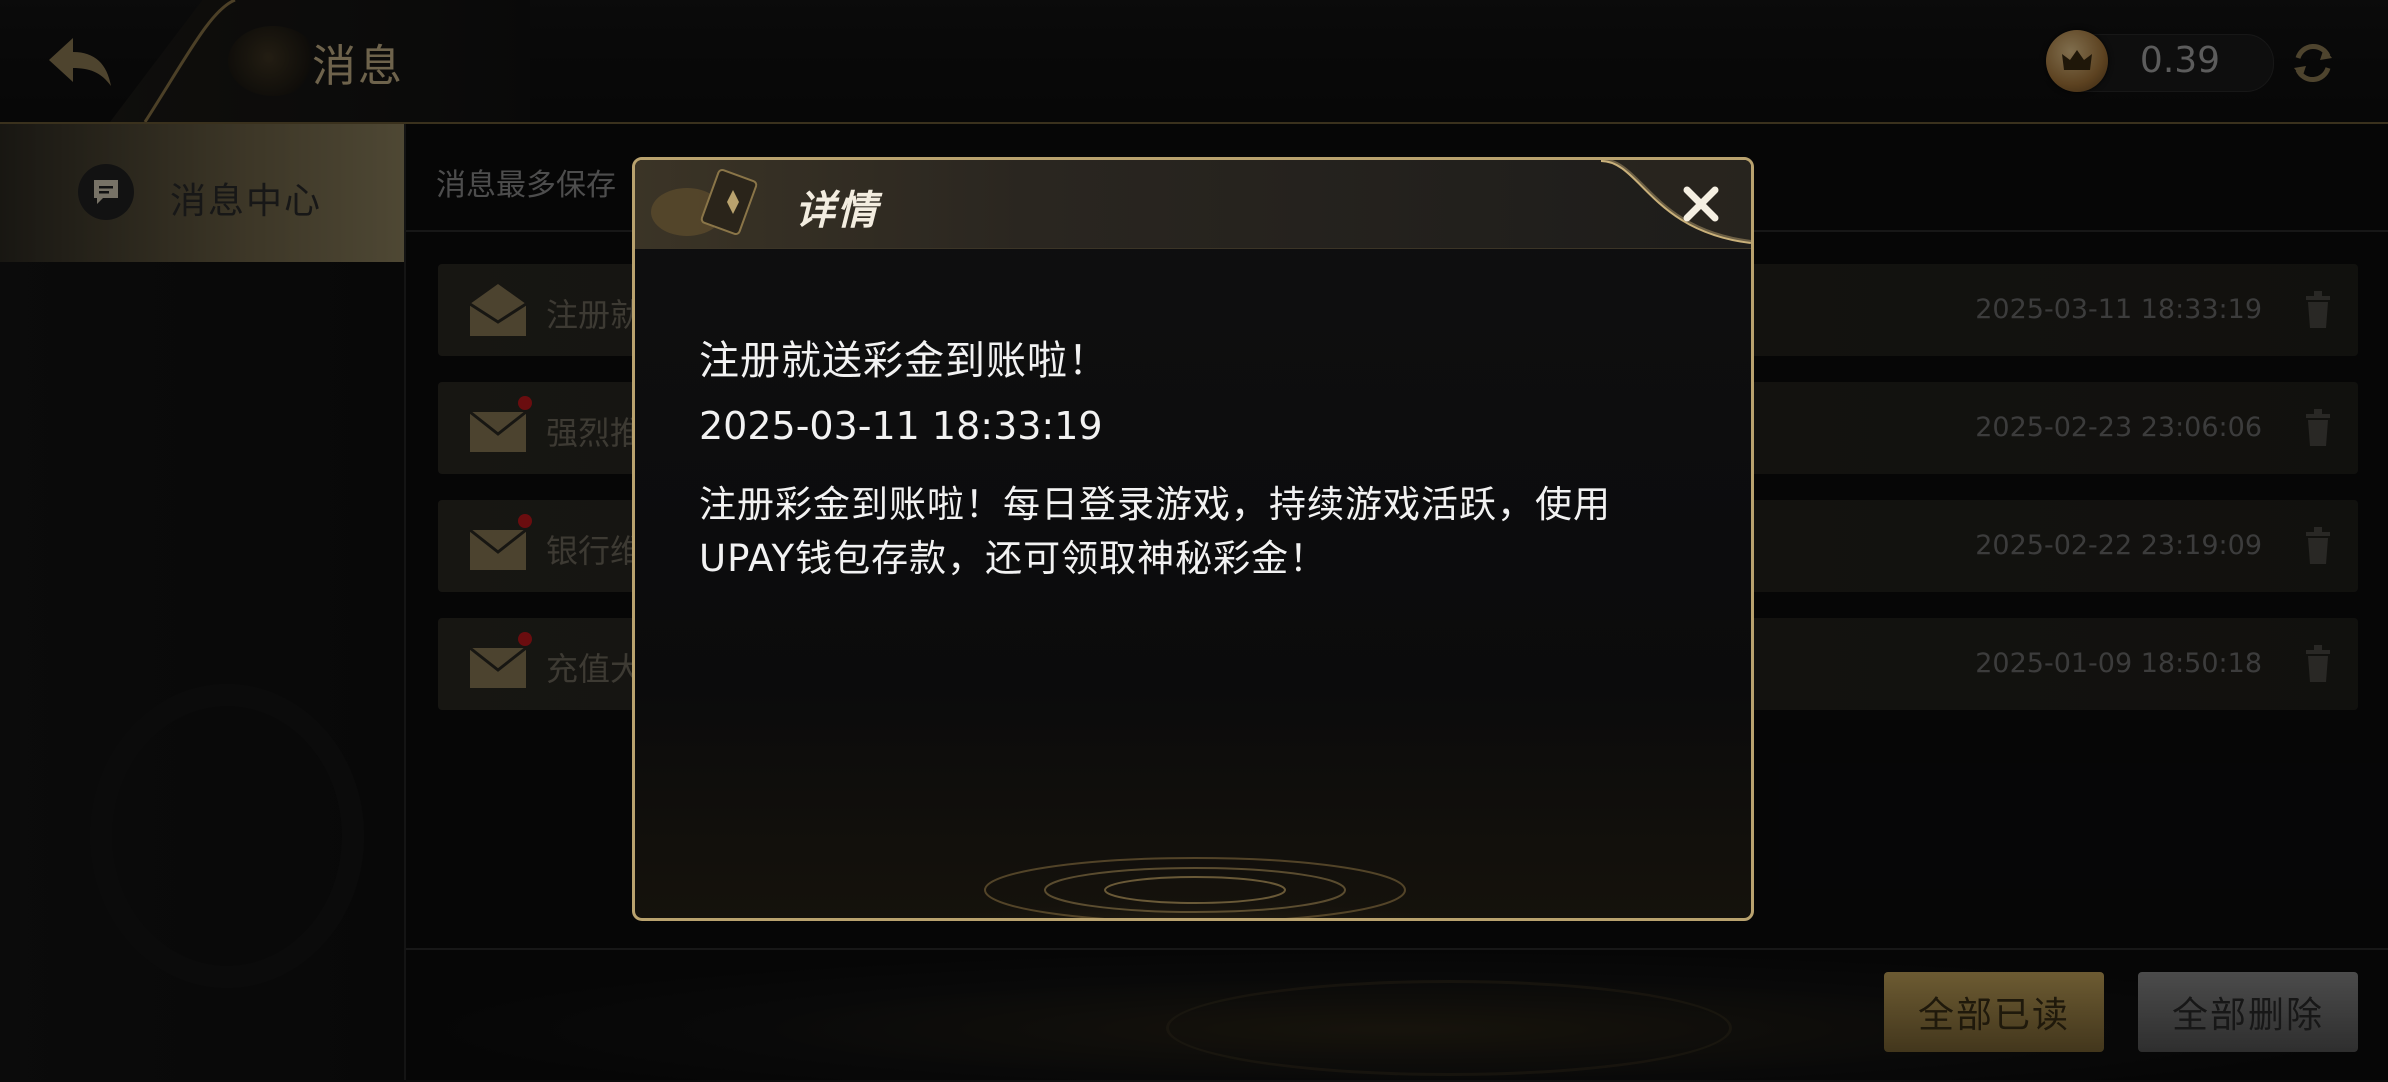  Describe the element at coordinates (837, 211) in the screenshot. I see `dialog-title: 详情` at that location.